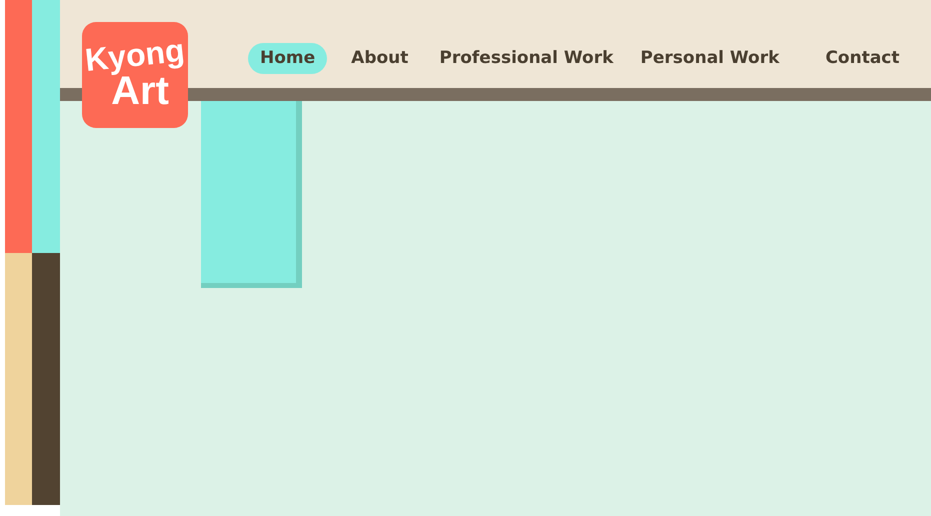 Image resolution: width=931 pixels, height=516 pixels. What do you see at coordinates (135, 55) in the screenshot?
I see `logo-text: Kyong` at bounding box center [135, 55].